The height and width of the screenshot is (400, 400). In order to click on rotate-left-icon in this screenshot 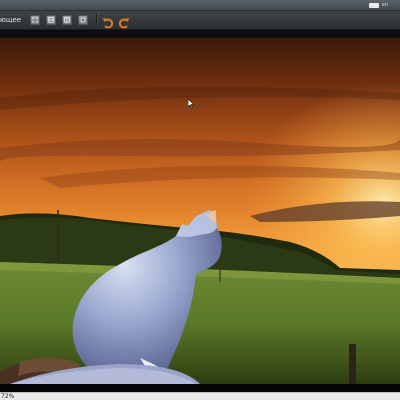, I will do `click(108, 23)`.